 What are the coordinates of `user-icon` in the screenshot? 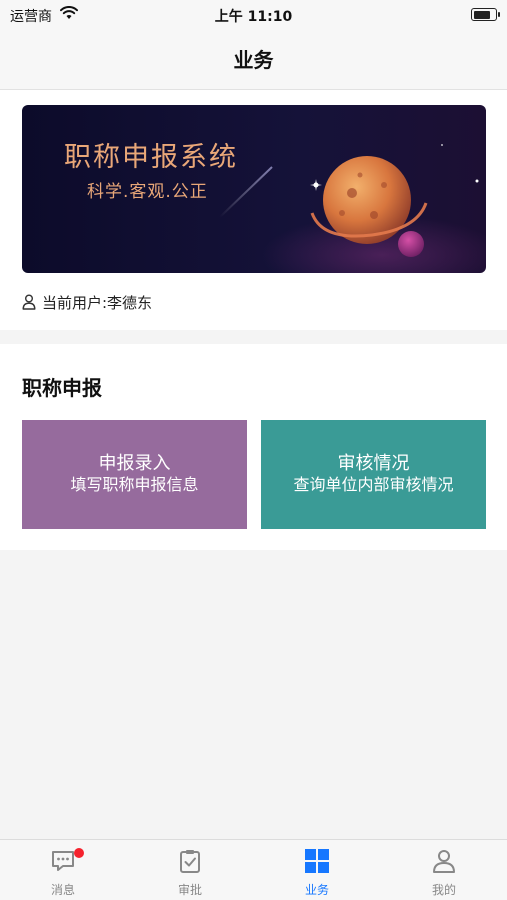 It's located at (444, 861).